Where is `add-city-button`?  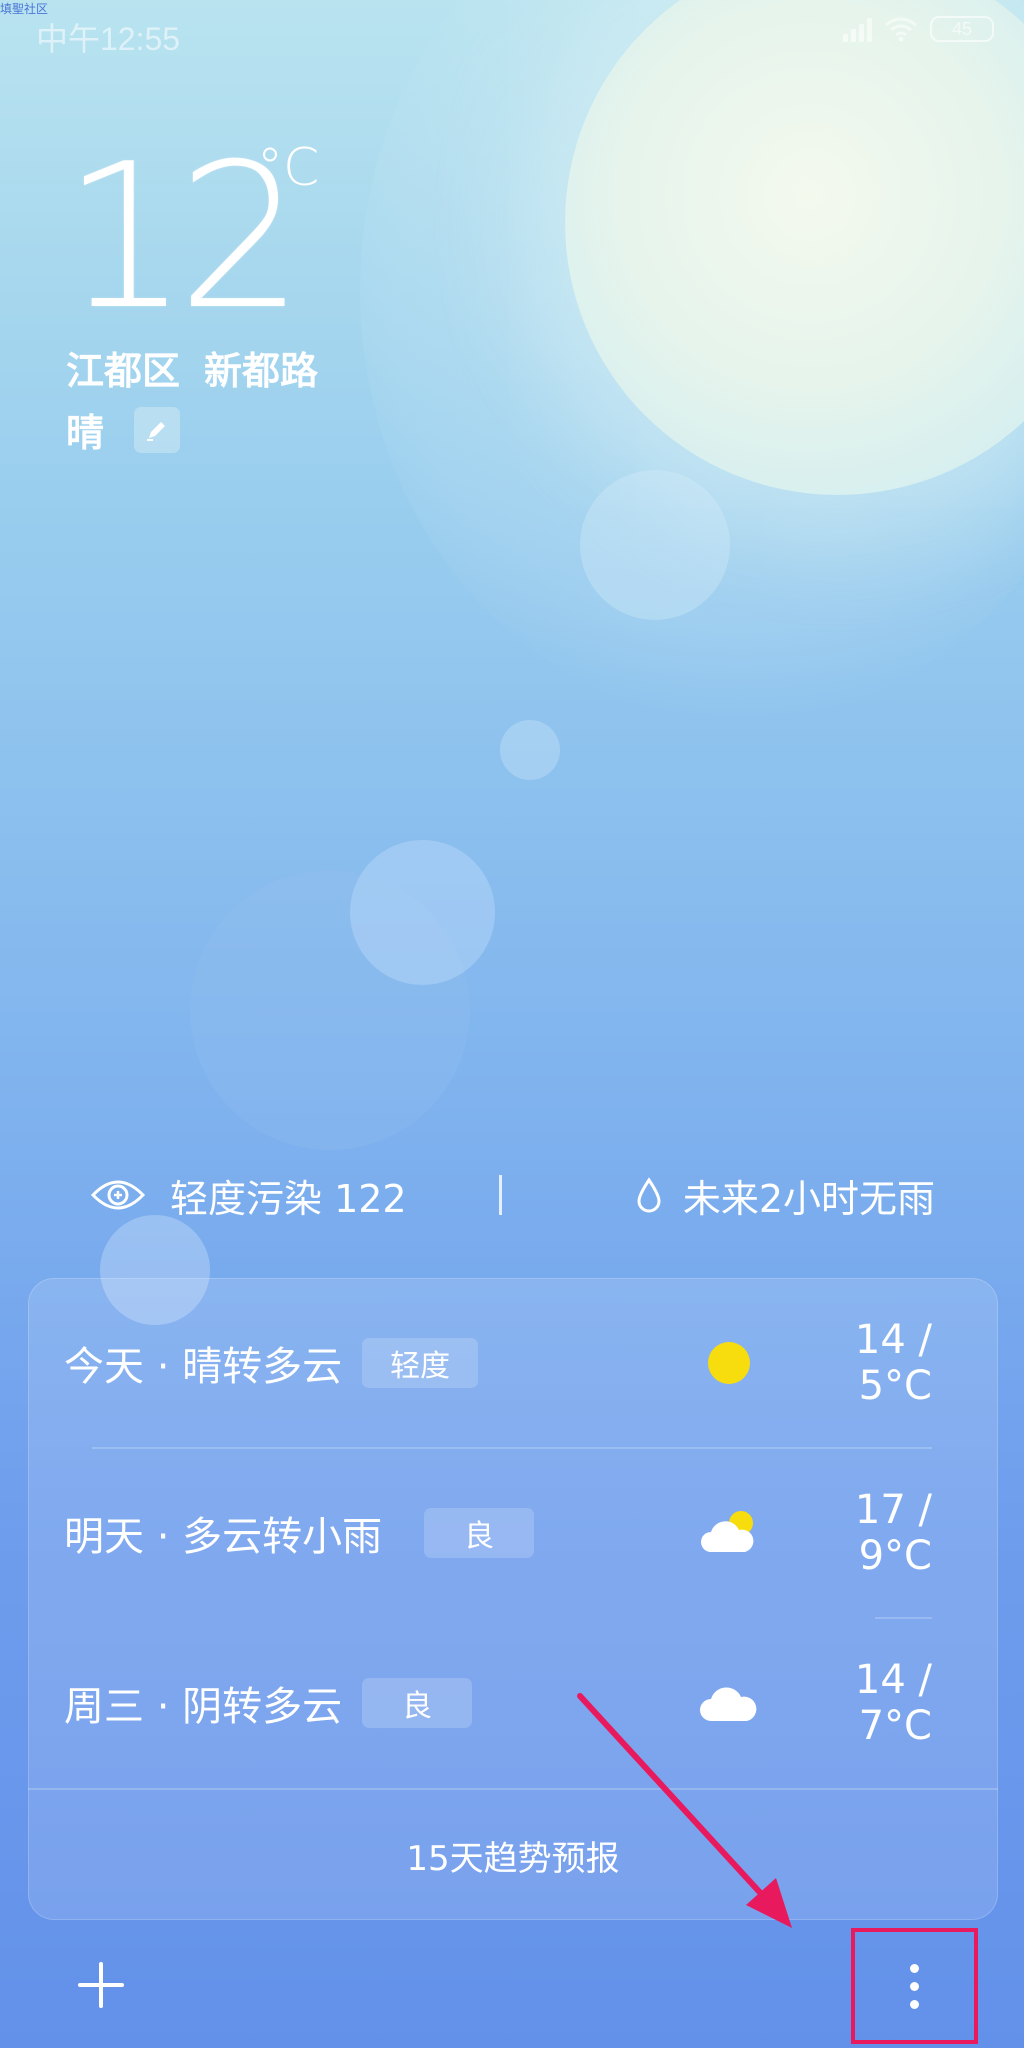 add-city-button is located at coordinates (103, 1985).